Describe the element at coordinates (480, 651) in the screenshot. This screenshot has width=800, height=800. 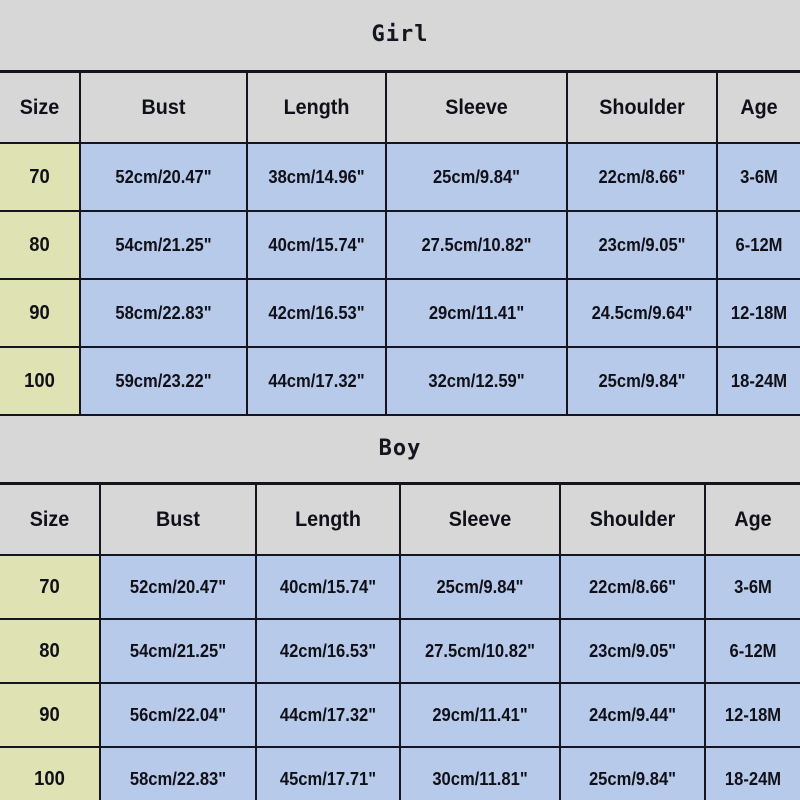
I see `boy-cell-sleeve: 27.5cm/10.82"` at that location.